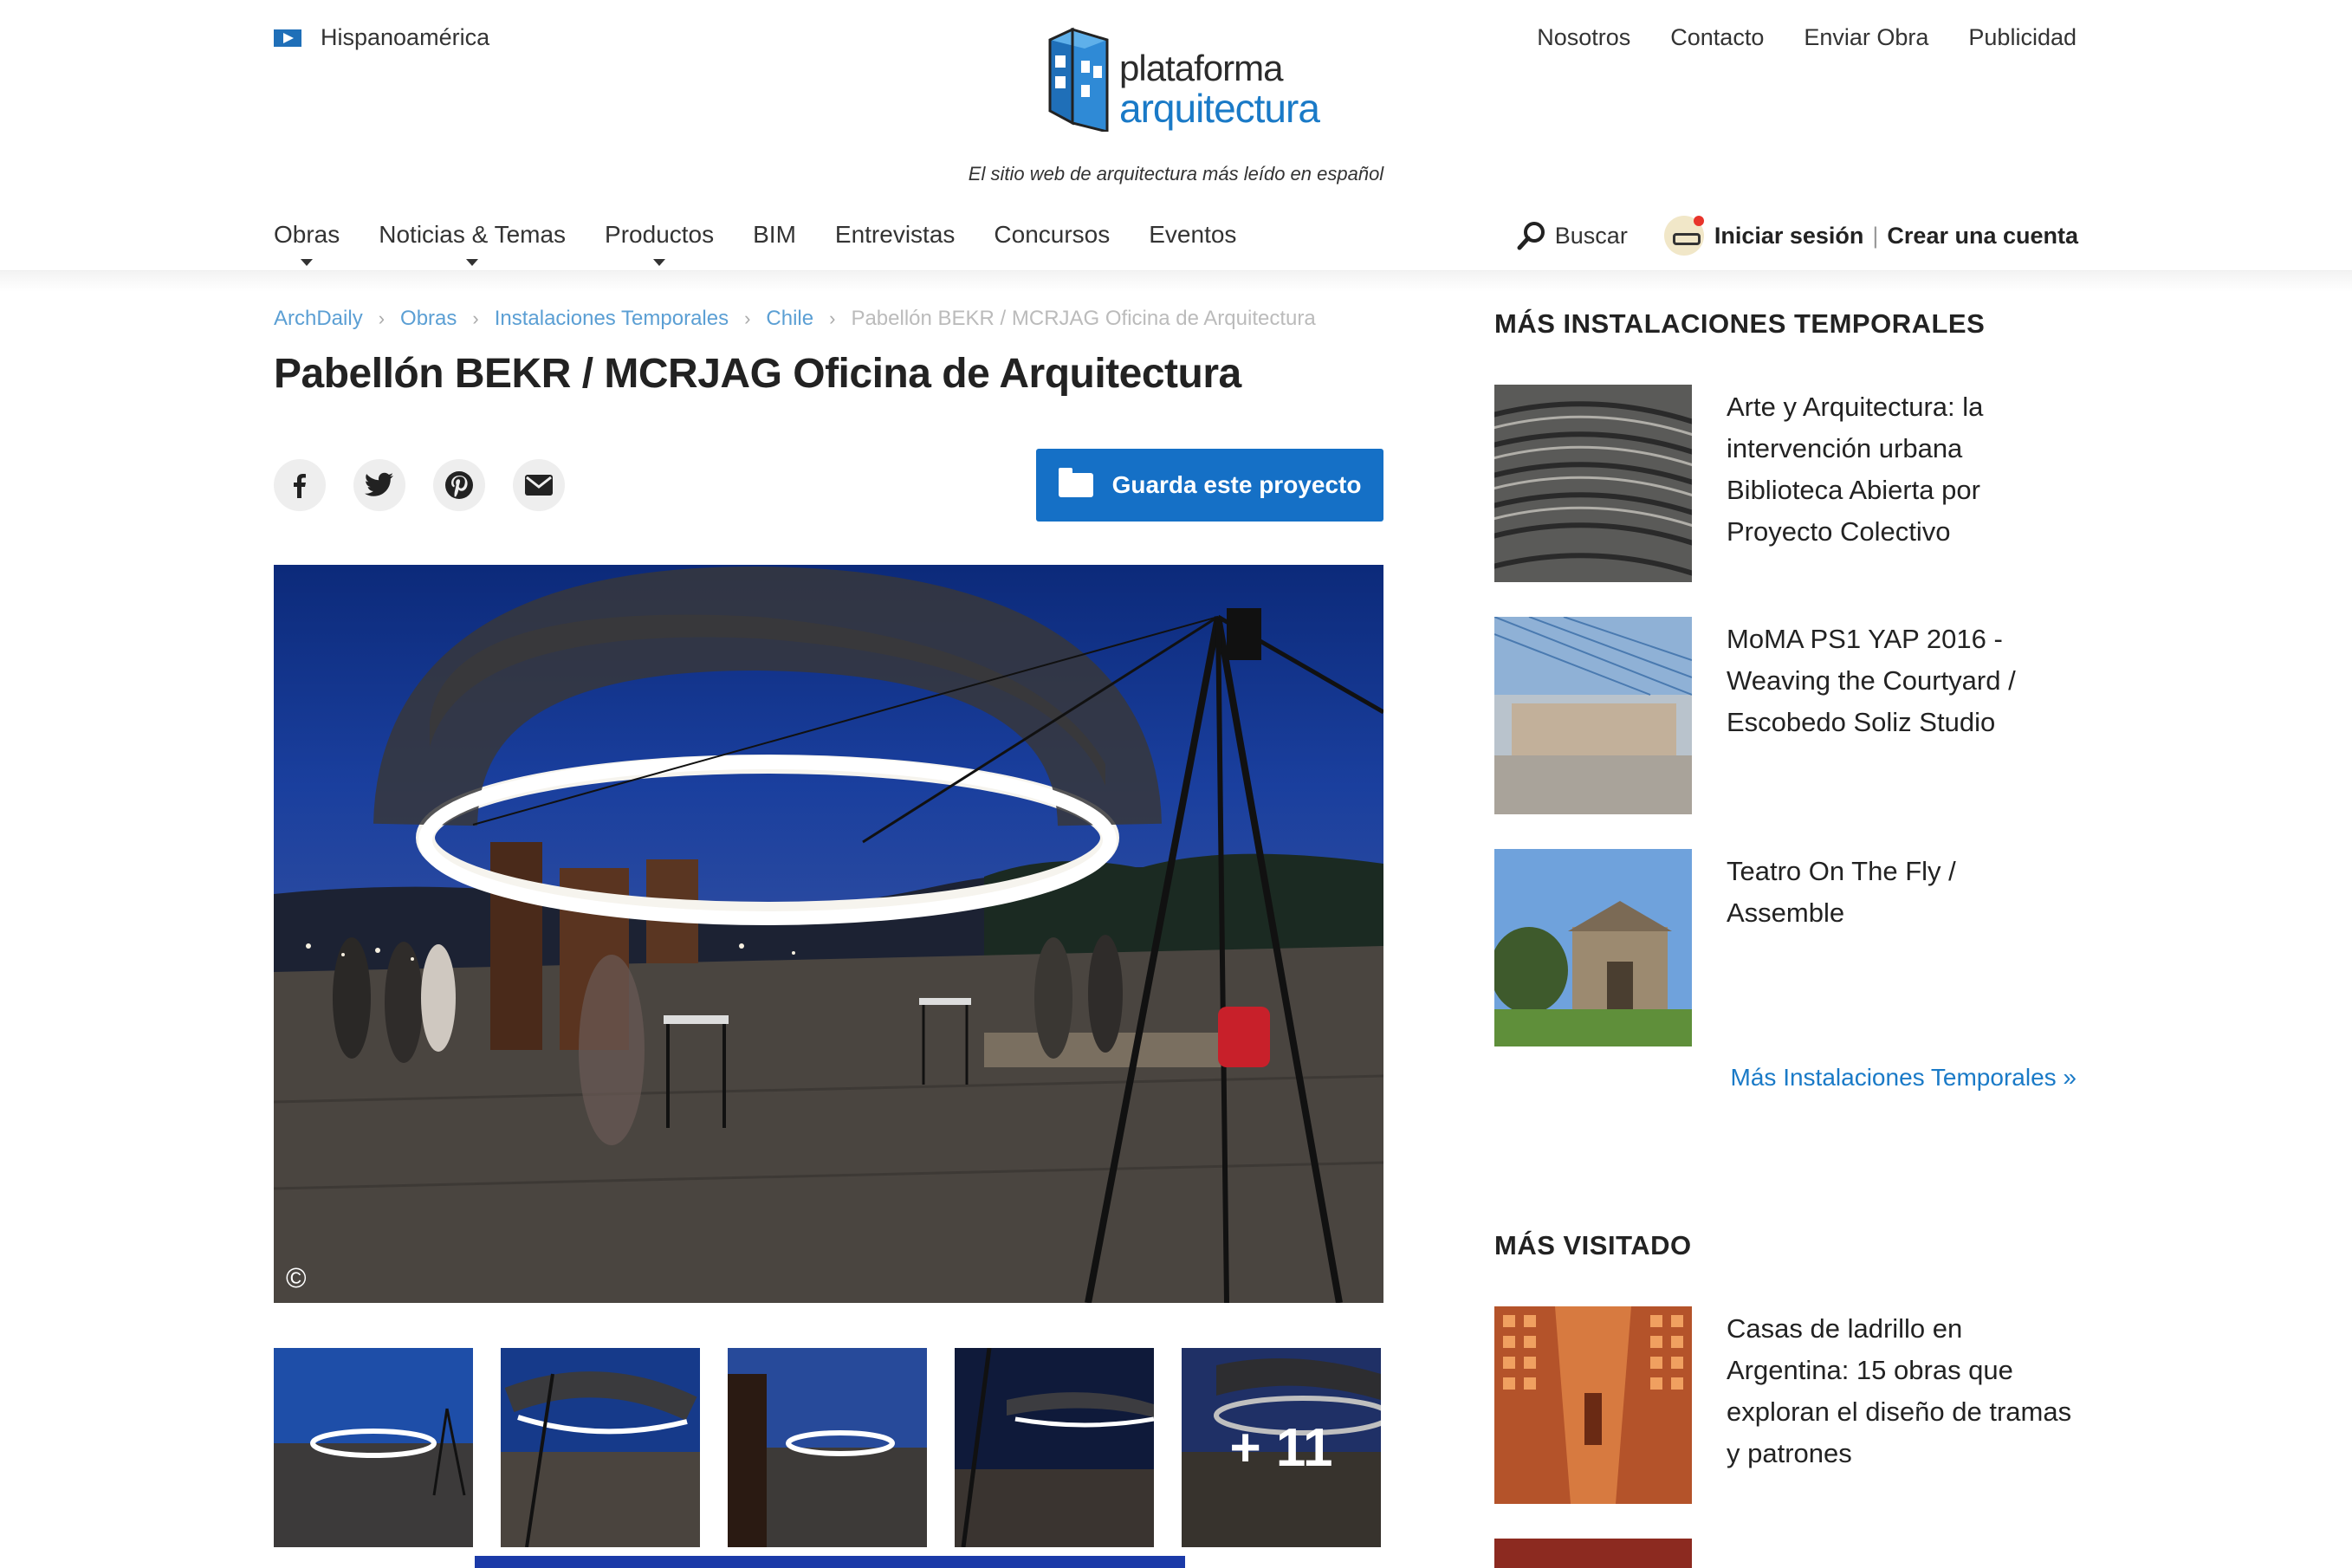  I want to click on signup-link: Crear una cuenta, so click(1982, 236).